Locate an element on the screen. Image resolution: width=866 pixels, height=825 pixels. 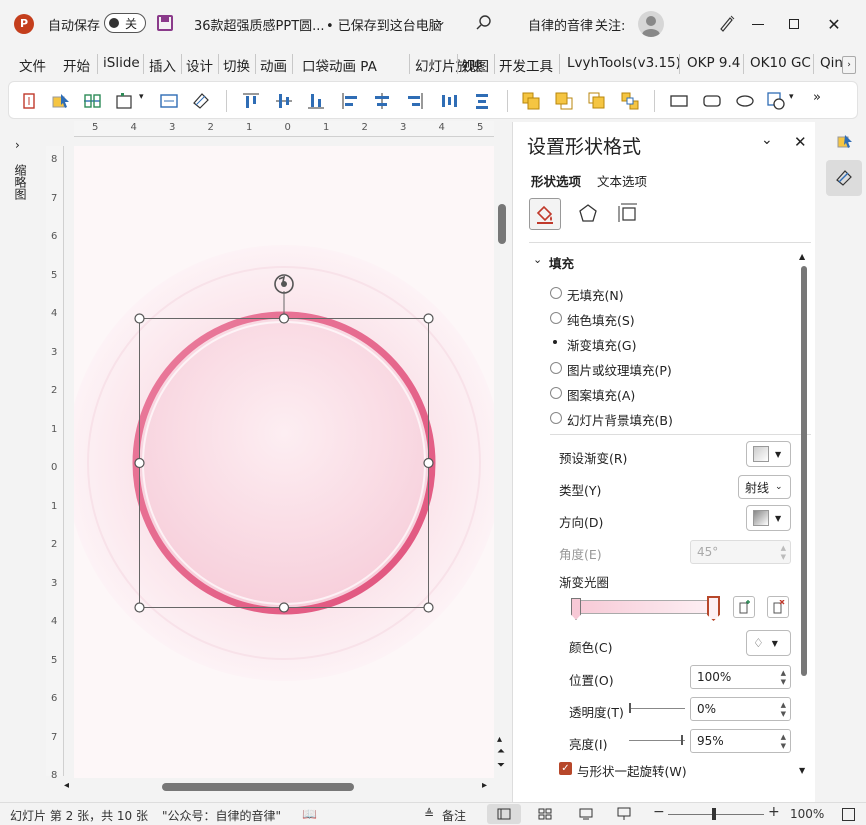
thumbnail-label: 缩略图 is located at coordinates (20, 182).